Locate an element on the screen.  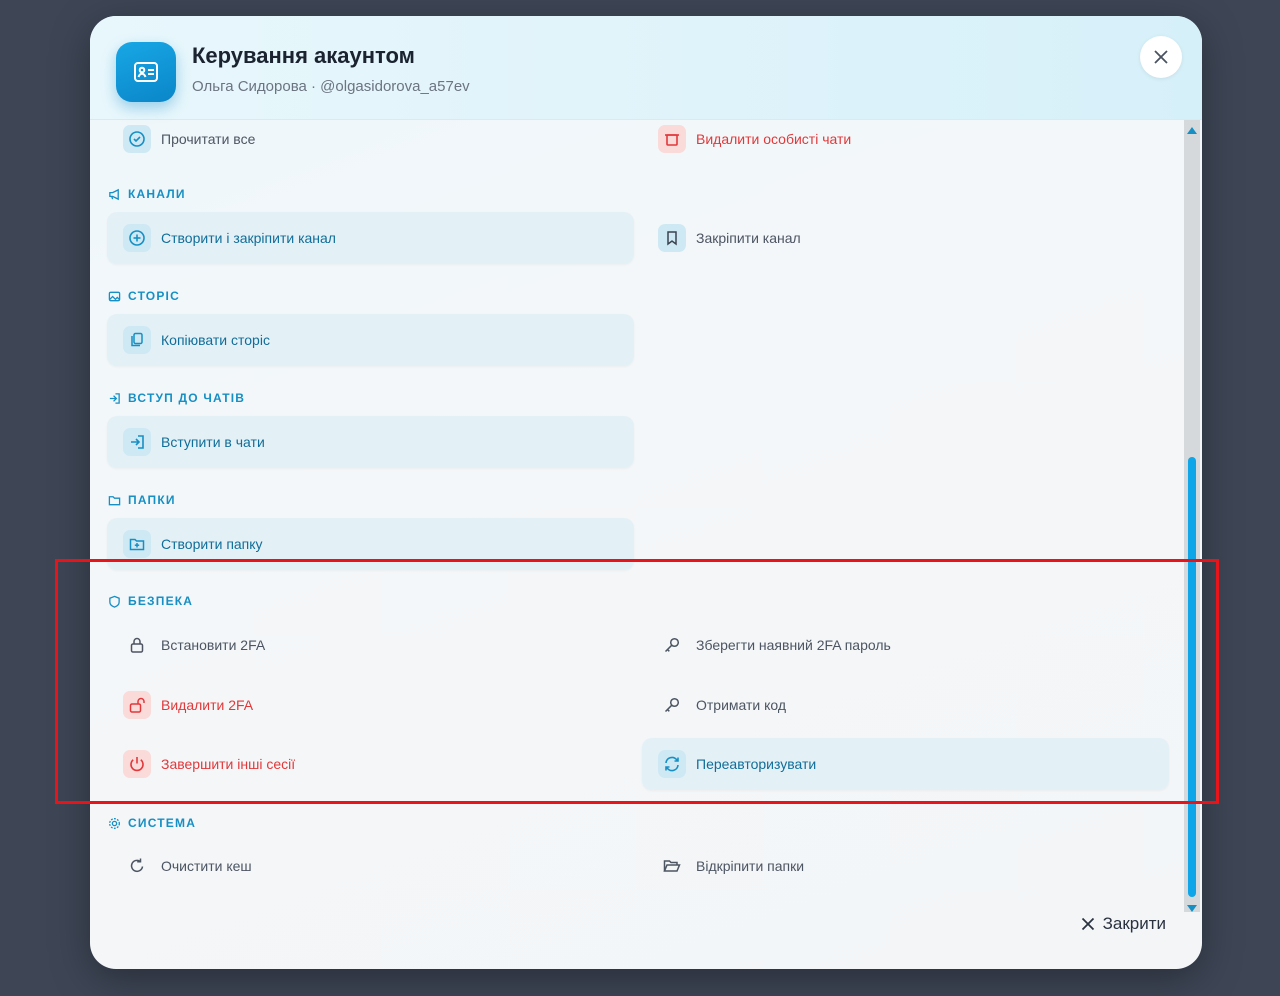
login-icon is located at coordinates (114, 398).